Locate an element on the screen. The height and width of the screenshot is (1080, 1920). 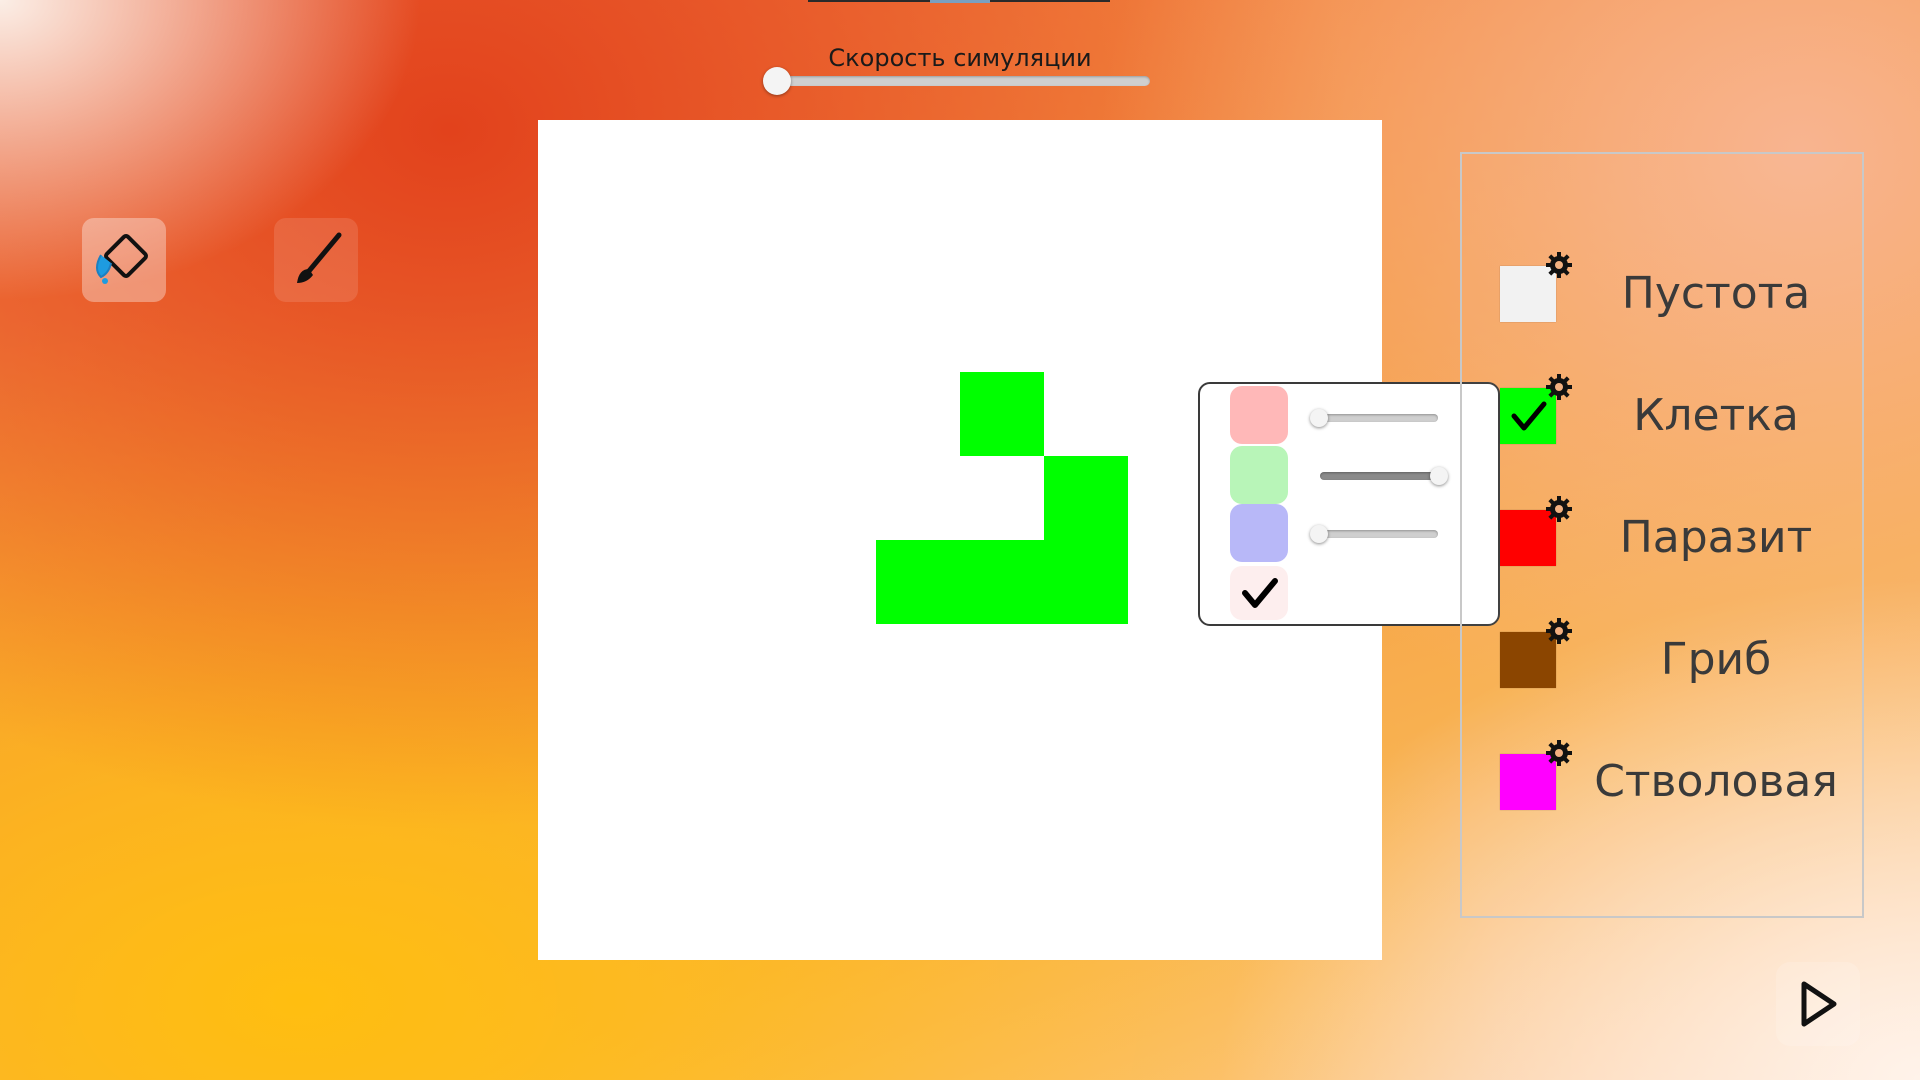
red-channel-slider is located at coordinates (1379, 418).